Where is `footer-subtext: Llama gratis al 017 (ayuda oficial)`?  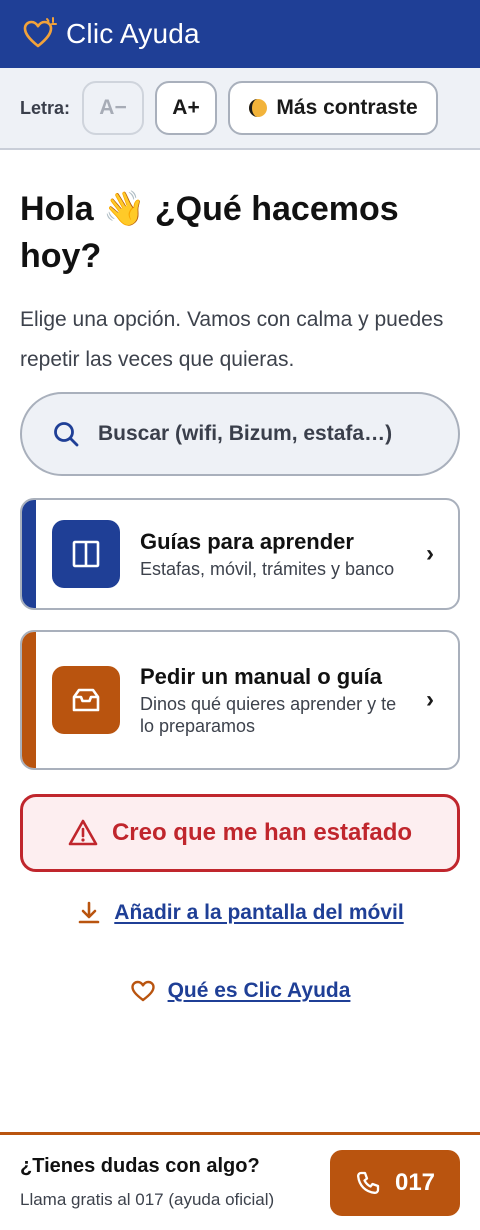
footer-subtext: Llama gratis al 017 (ayuda oficial) is located at coordinates (147, 1199).